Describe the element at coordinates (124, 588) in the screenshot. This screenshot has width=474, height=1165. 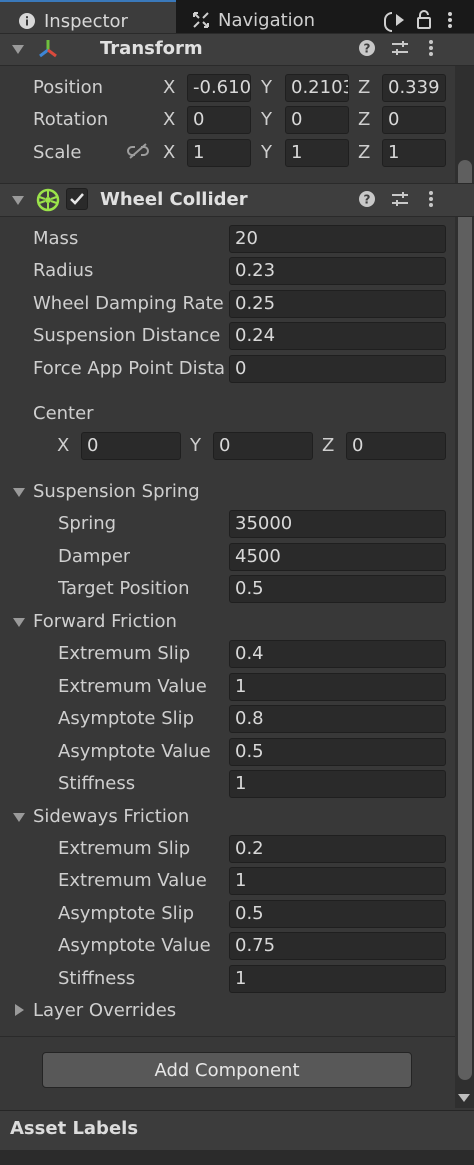
I see `target-position-label: Target Position` at that location.